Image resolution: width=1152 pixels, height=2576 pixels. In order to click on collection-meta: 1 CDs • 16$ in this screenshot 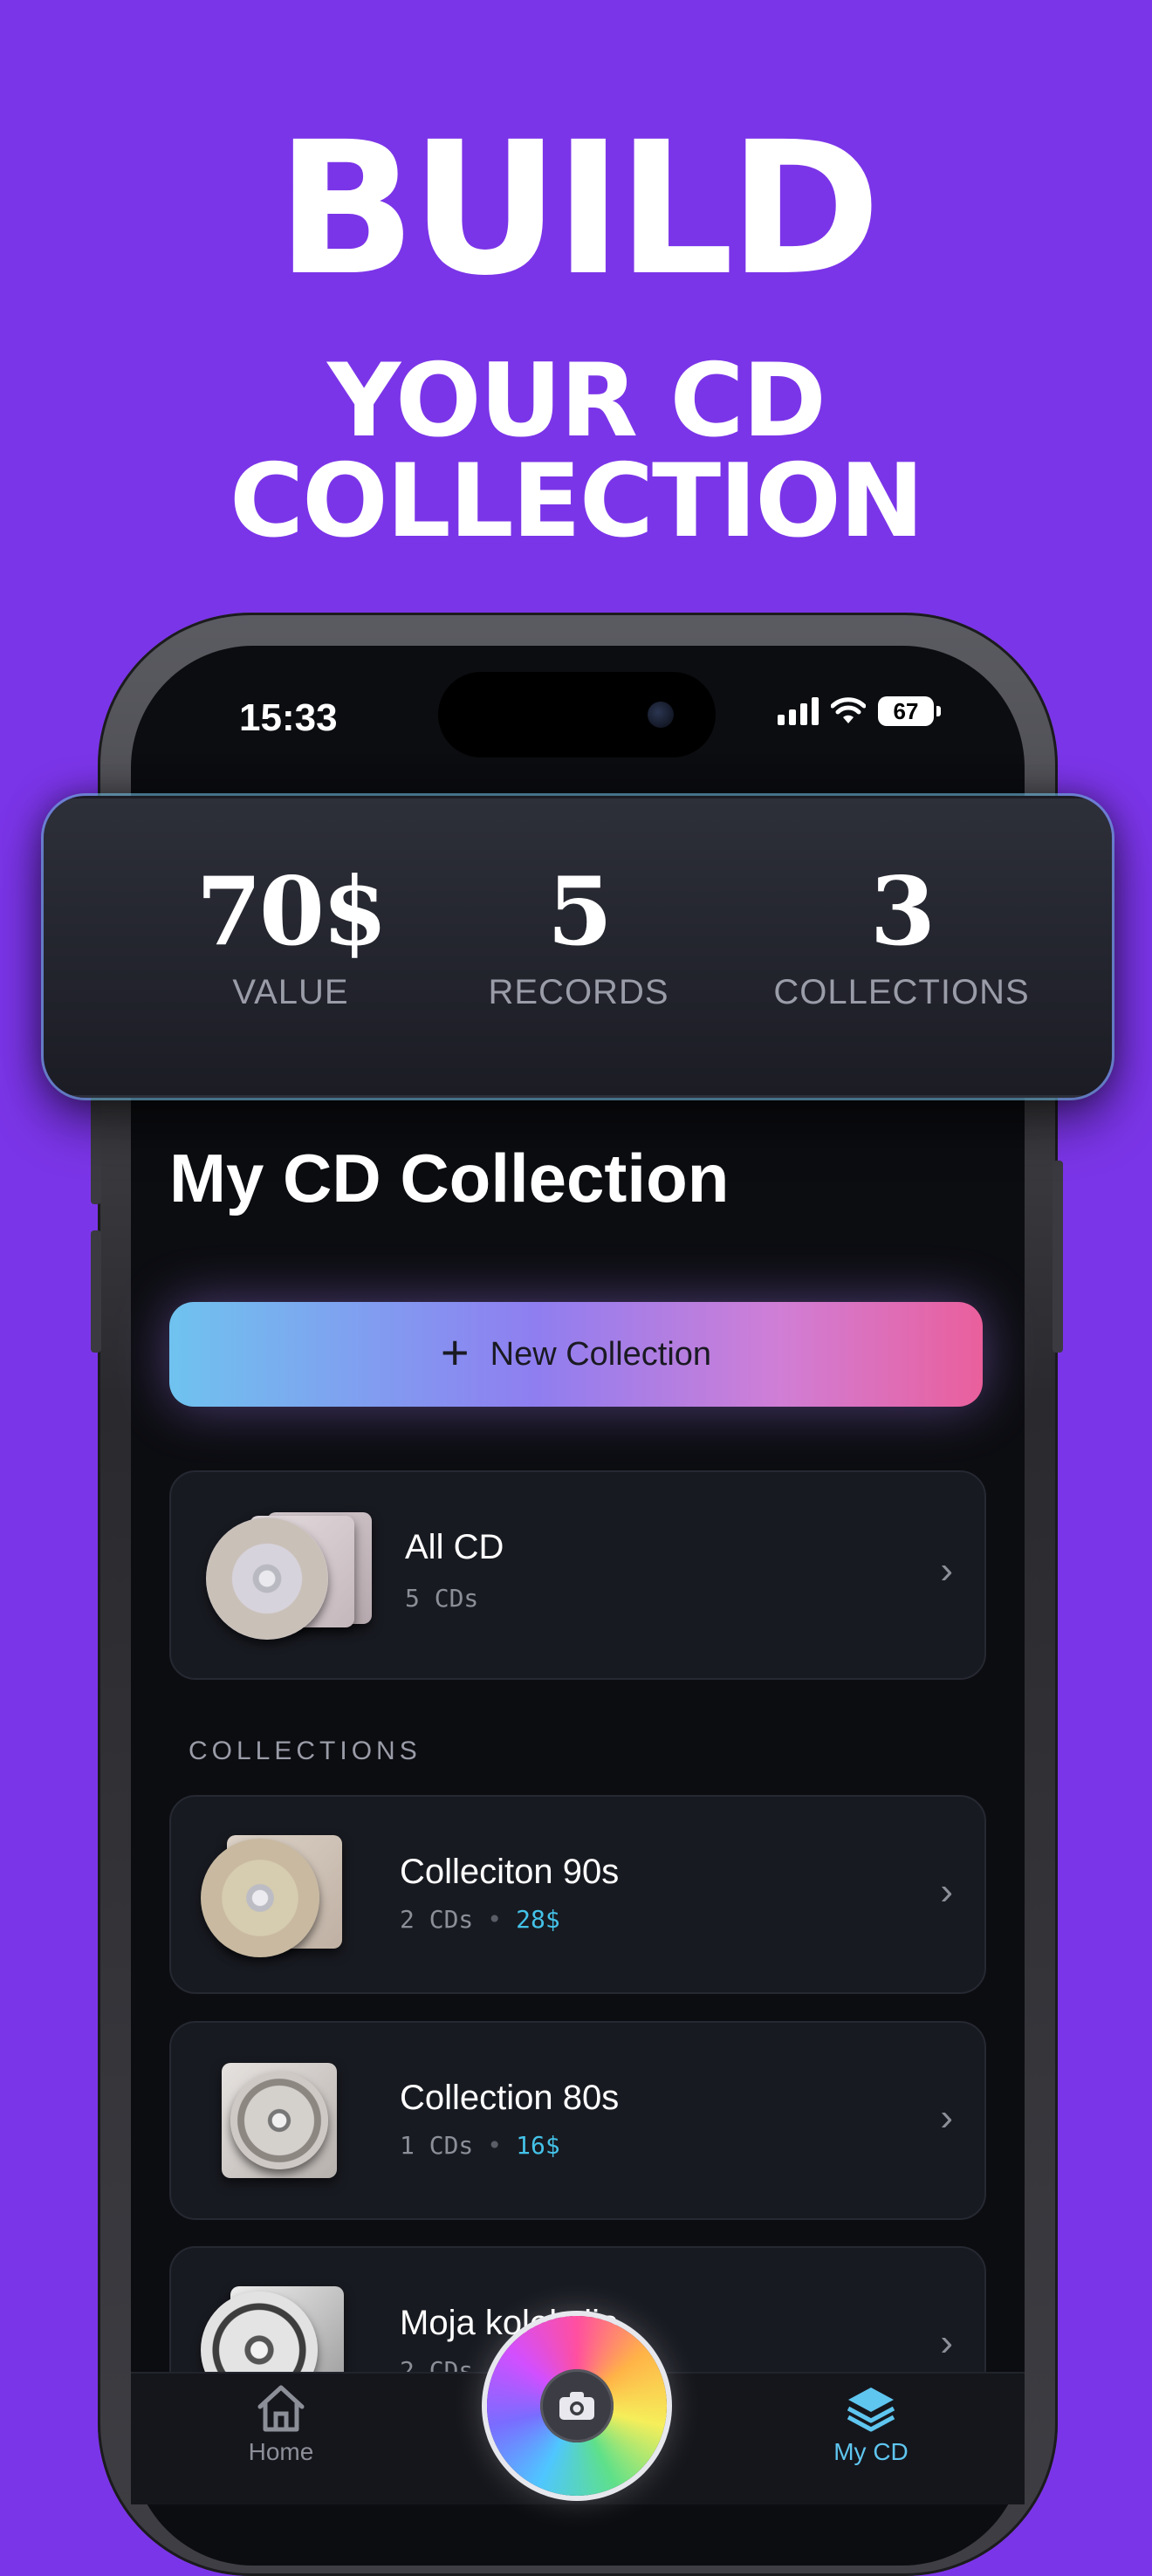, I will do `click(480, 2145)`.